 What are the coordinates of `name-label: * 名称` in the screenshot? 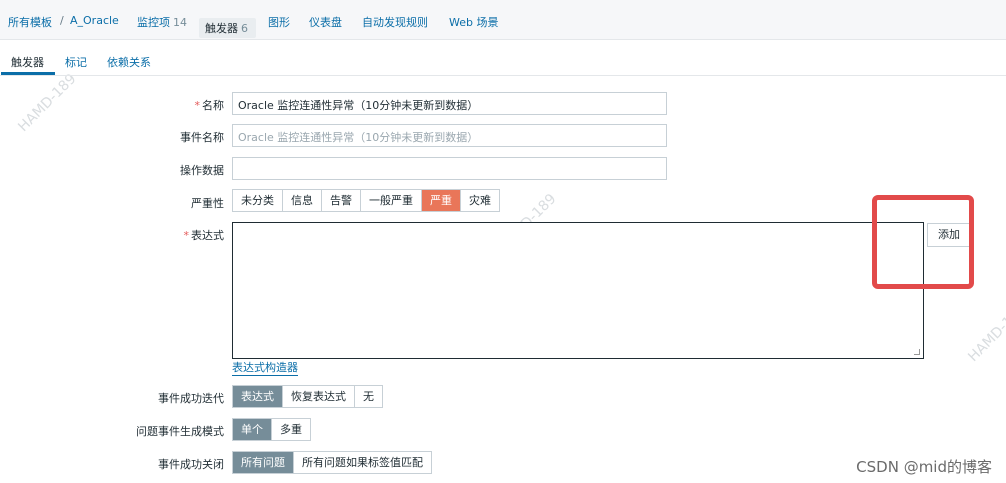 It's located at (210, 105).